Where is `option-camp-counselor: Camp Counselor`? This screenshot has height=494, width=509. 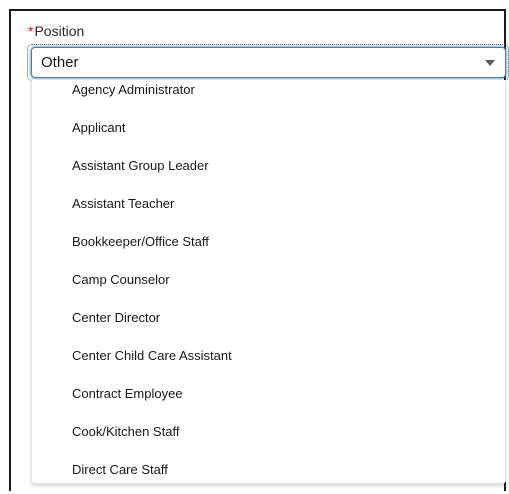 option-camp-counselor: Camp Counselor is located at coordinates (121, 280).